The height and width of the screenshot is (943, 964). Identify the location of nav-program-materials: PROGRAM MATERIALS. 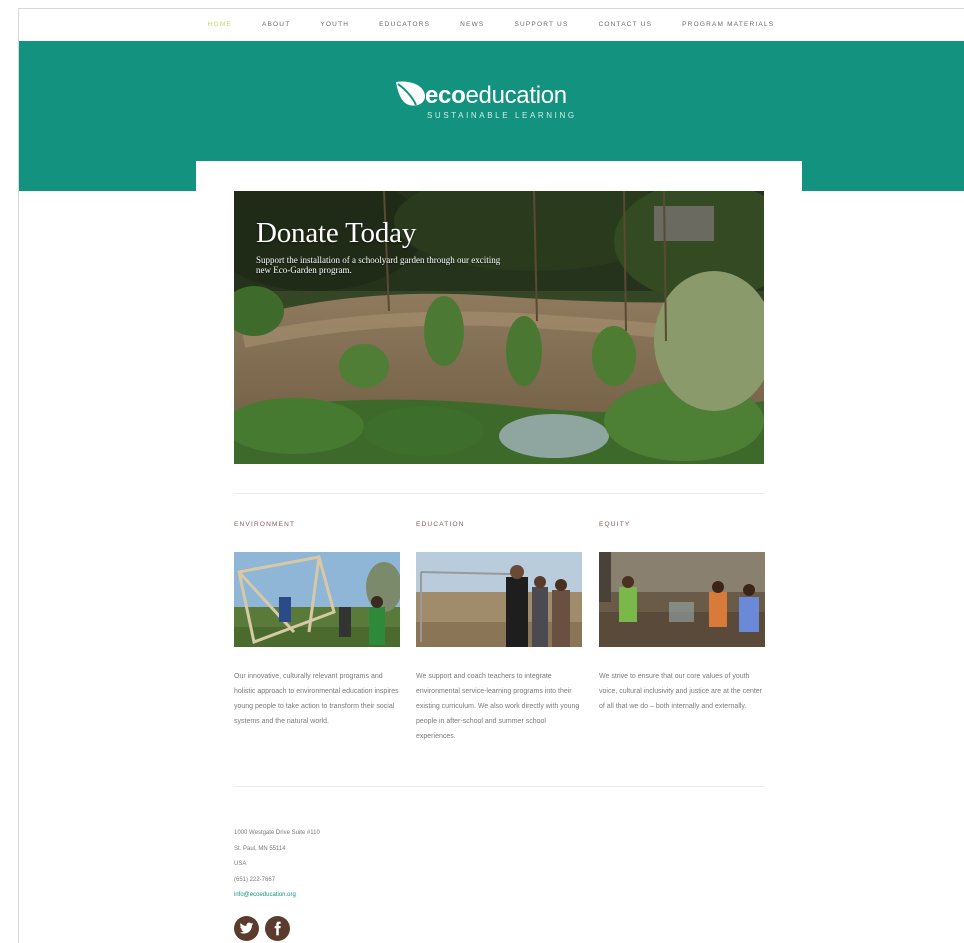
(728, 24).